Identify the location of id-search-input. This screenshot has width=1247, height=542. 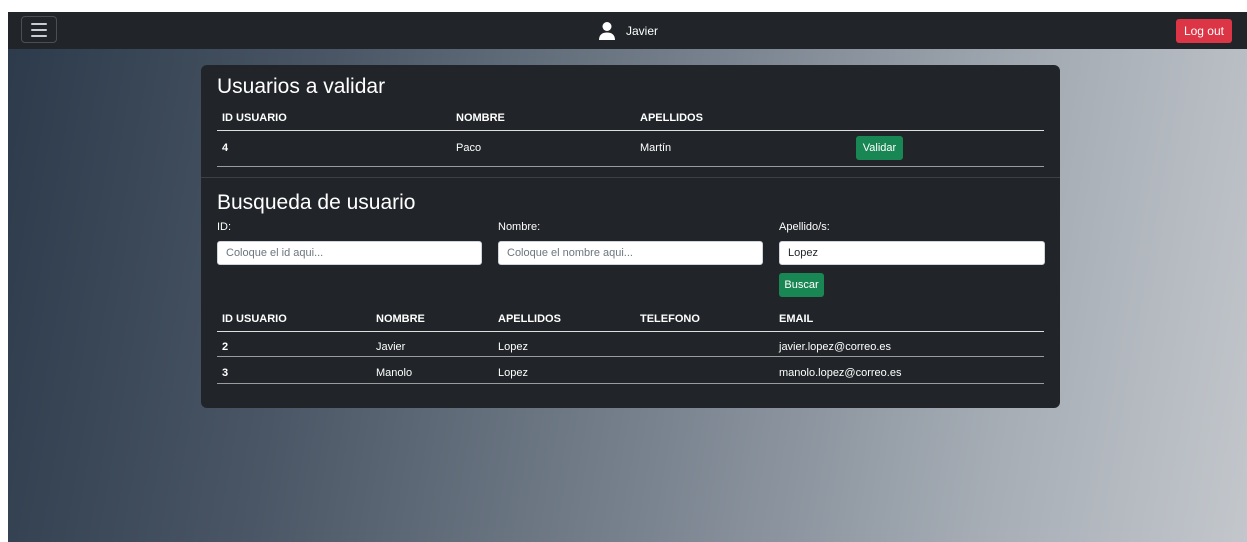
(349, 253).